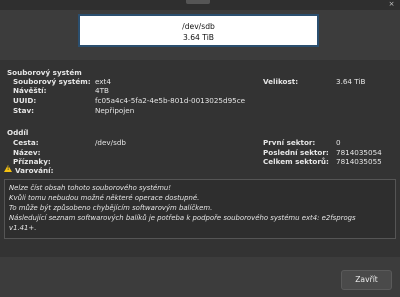  Describe the element at coordinates (351, 81) in the screenshot. I see `filesystem-size-value: 3.64 TiB` at that location.